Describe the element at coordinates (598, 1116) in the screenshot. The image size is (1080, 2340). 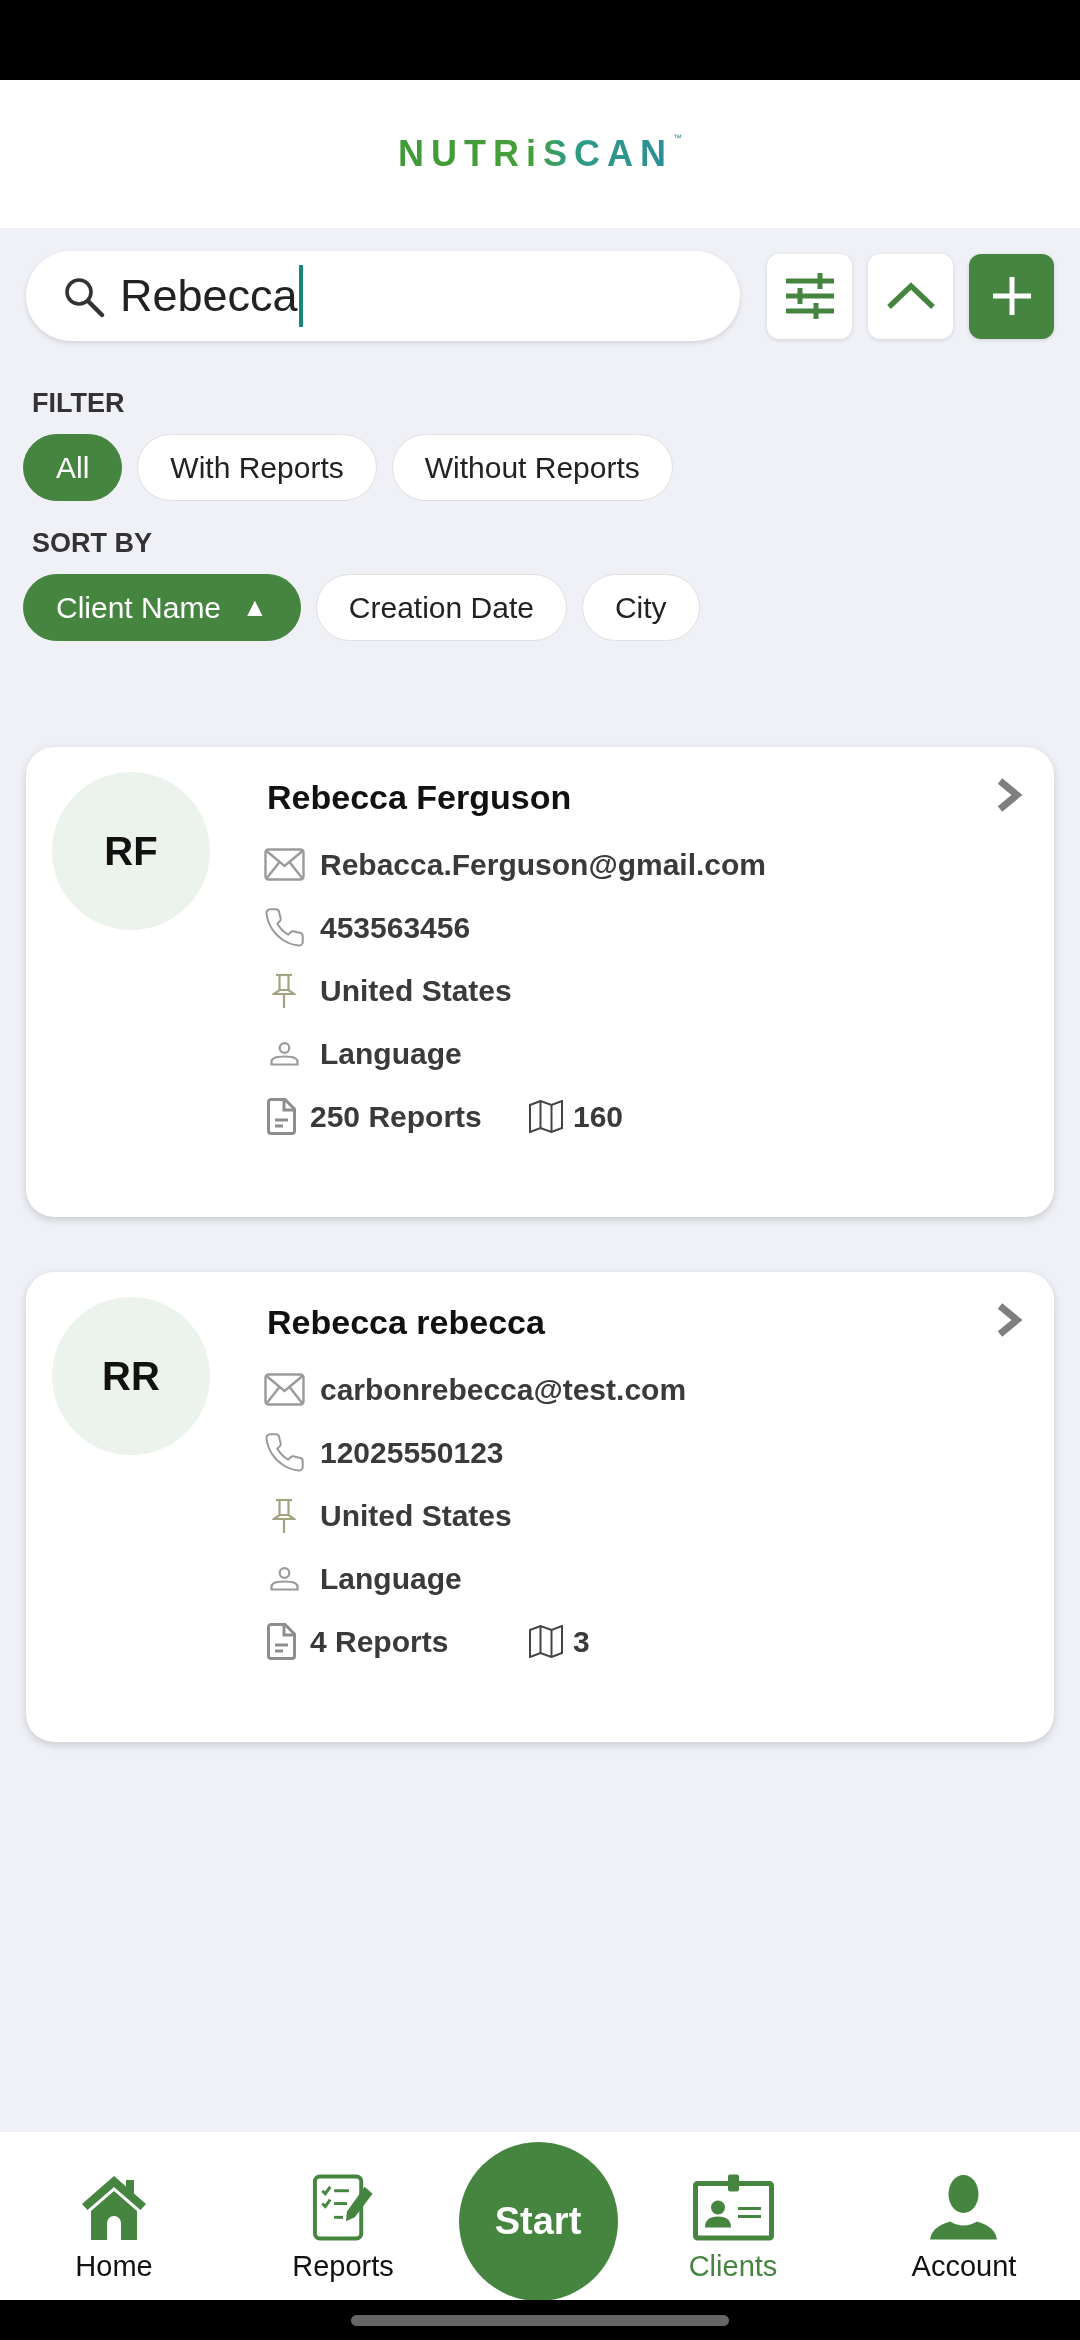
I see `map-count: 160` at that location.